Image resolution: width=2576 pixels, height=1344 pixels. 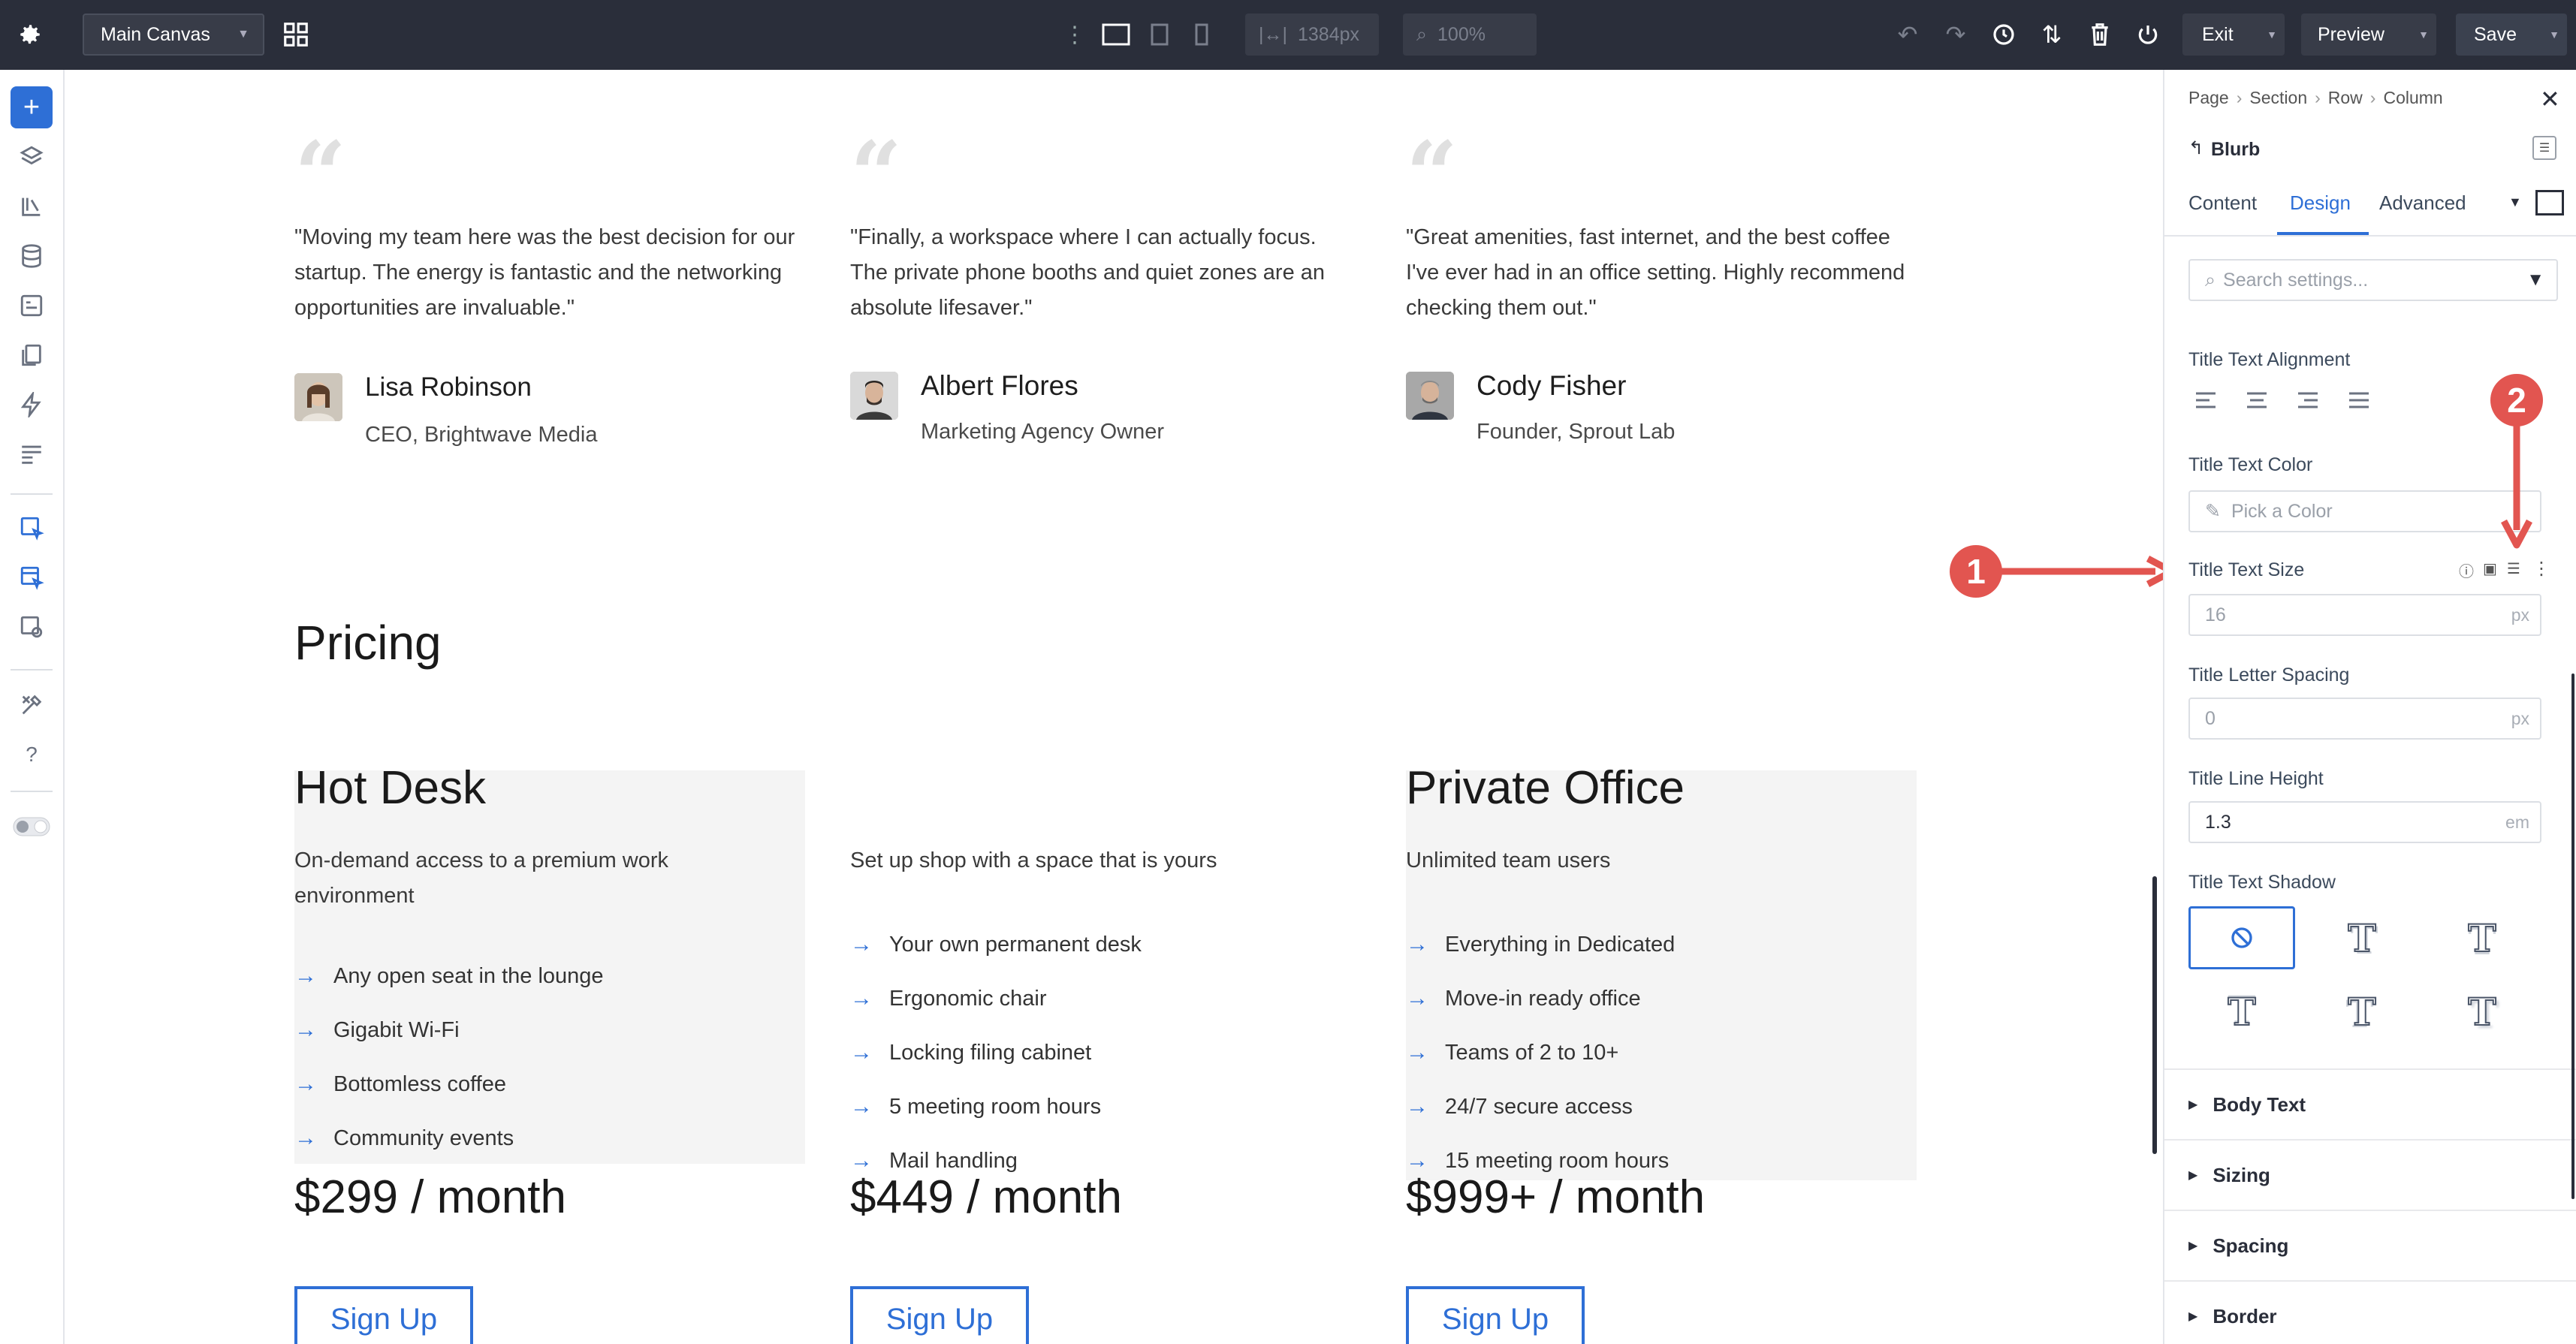 What do you see at coordinates (976, 1106) in the screenshot?
I see `plan-feature: → 5 meeting room hours` at bounding box center [976, 1106].